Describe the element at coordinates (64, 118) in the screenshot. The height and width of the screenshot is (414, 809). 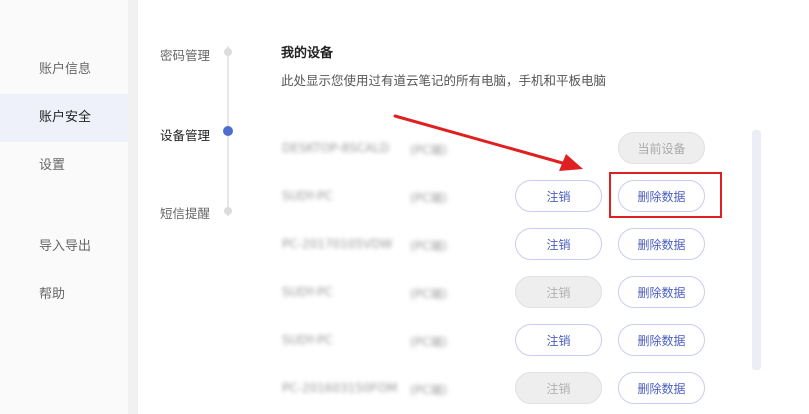
I see `sidebar-item-account-security: 账户安全` at that location.